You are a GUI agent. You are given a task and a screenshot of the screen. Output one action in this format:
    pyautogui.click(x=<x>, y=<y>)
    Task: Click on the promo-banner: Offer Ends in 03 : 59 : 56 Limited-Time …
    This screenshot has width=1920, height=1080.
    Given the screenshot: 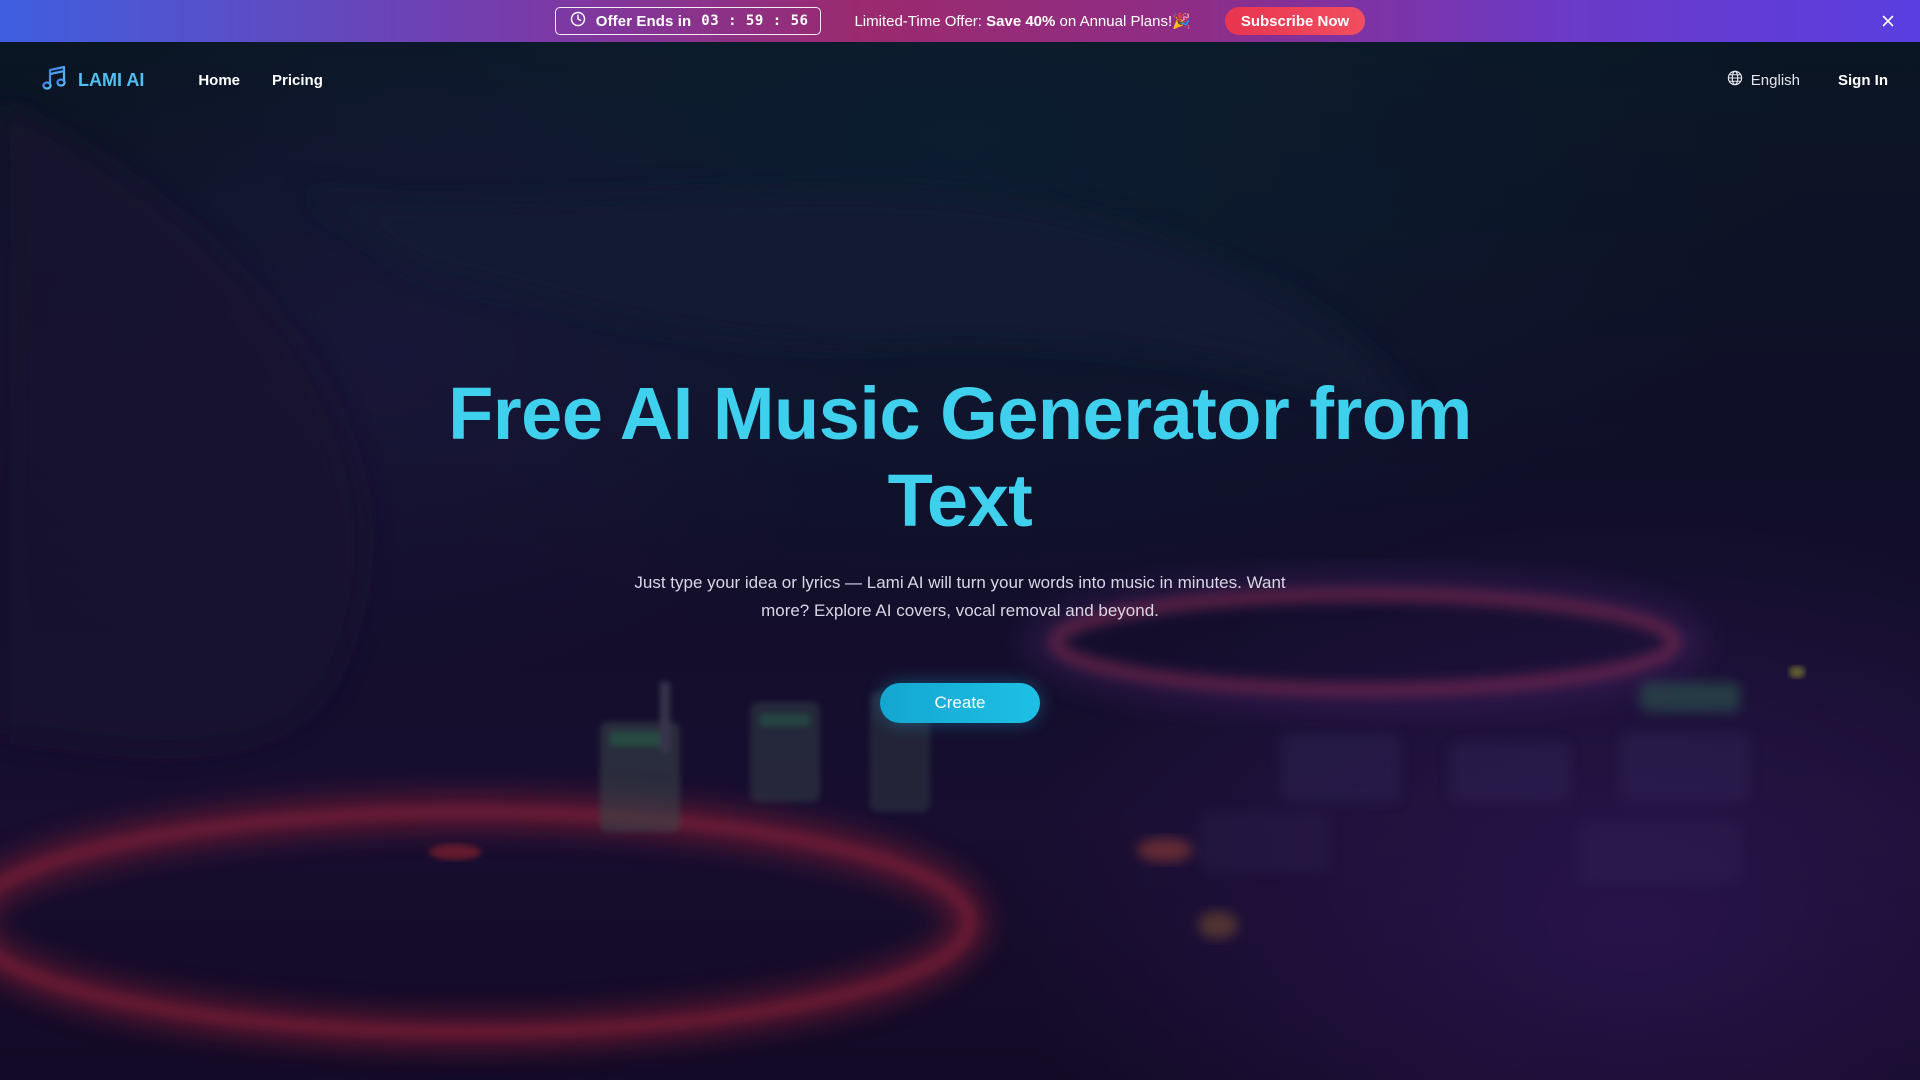 What is the action you would take?
    pyautogui.click(x=960, y=21)
    